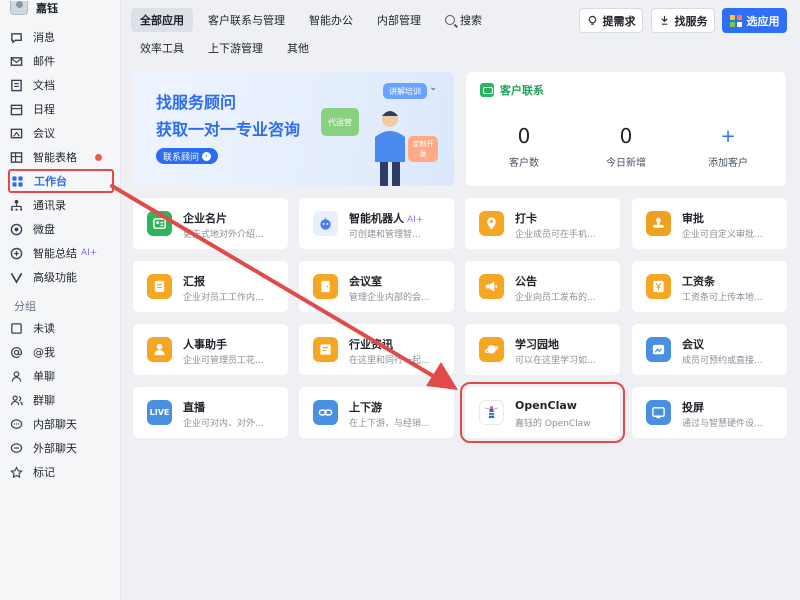 The width and height of the screenshot is (800, 600). What do you see at coordinates (61, 181) in the screenshot?
I see `sidebar-item-workbench: 工作台` at bounding box center [61, 181].